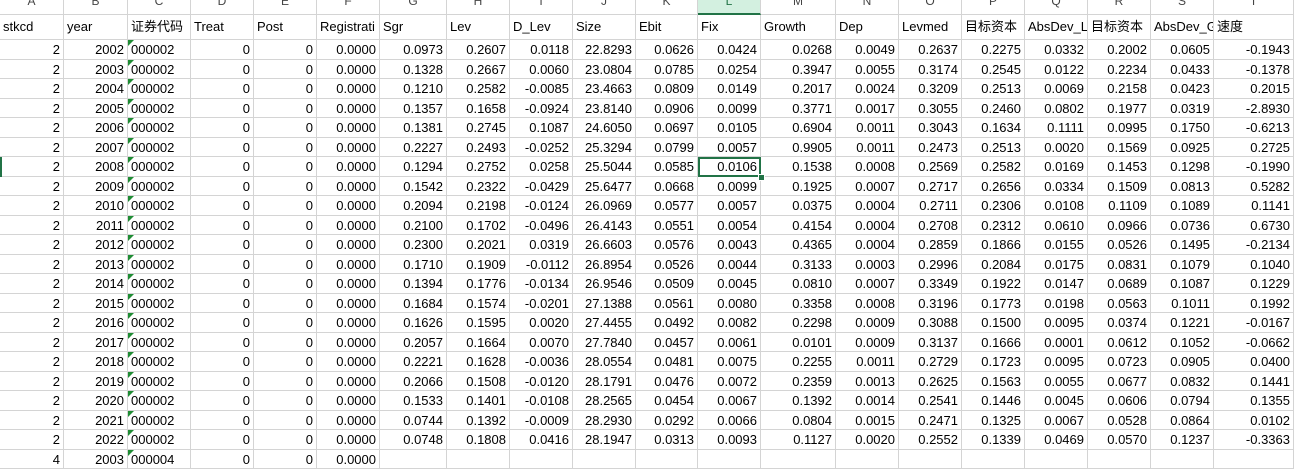 The width and height of the screenshot is (1302, 469). Describe the element at coordinates (867, 89) in the screenshot. I see `table-cell: 0.0024` at that location.